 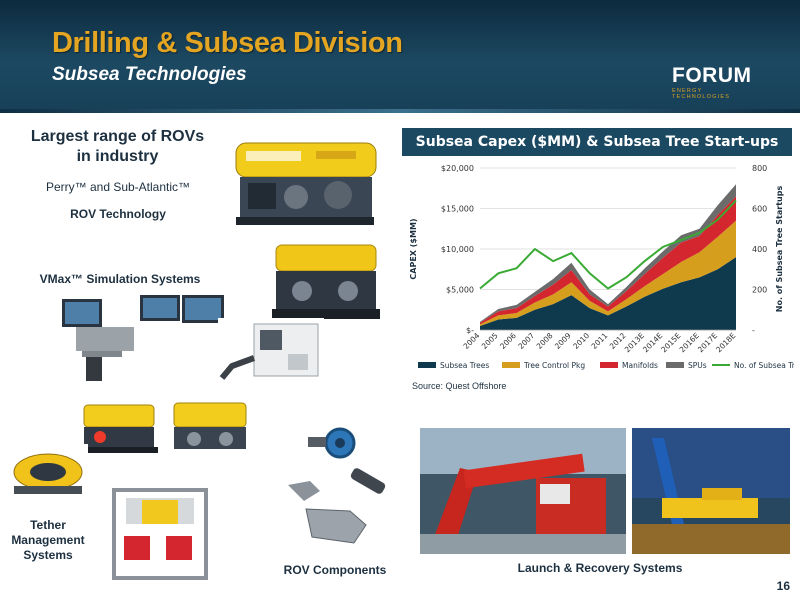 I want to click on perry-subatlantic-text: Perry™ and Sub-Atlantic™, so click(x=118, y=187).